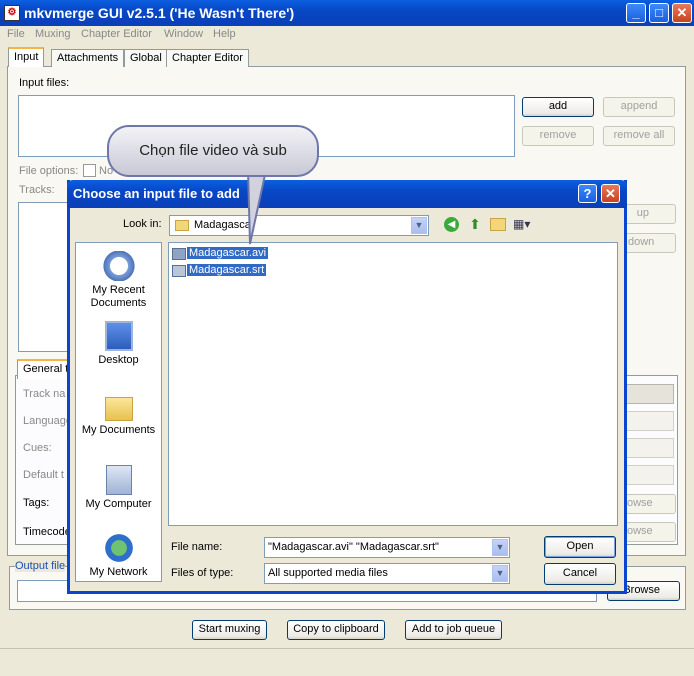  What do you see at coordinates (650, 532) in the screenshot?
I see `timecode-browse-button: owse` at bounding box center [650, 532].